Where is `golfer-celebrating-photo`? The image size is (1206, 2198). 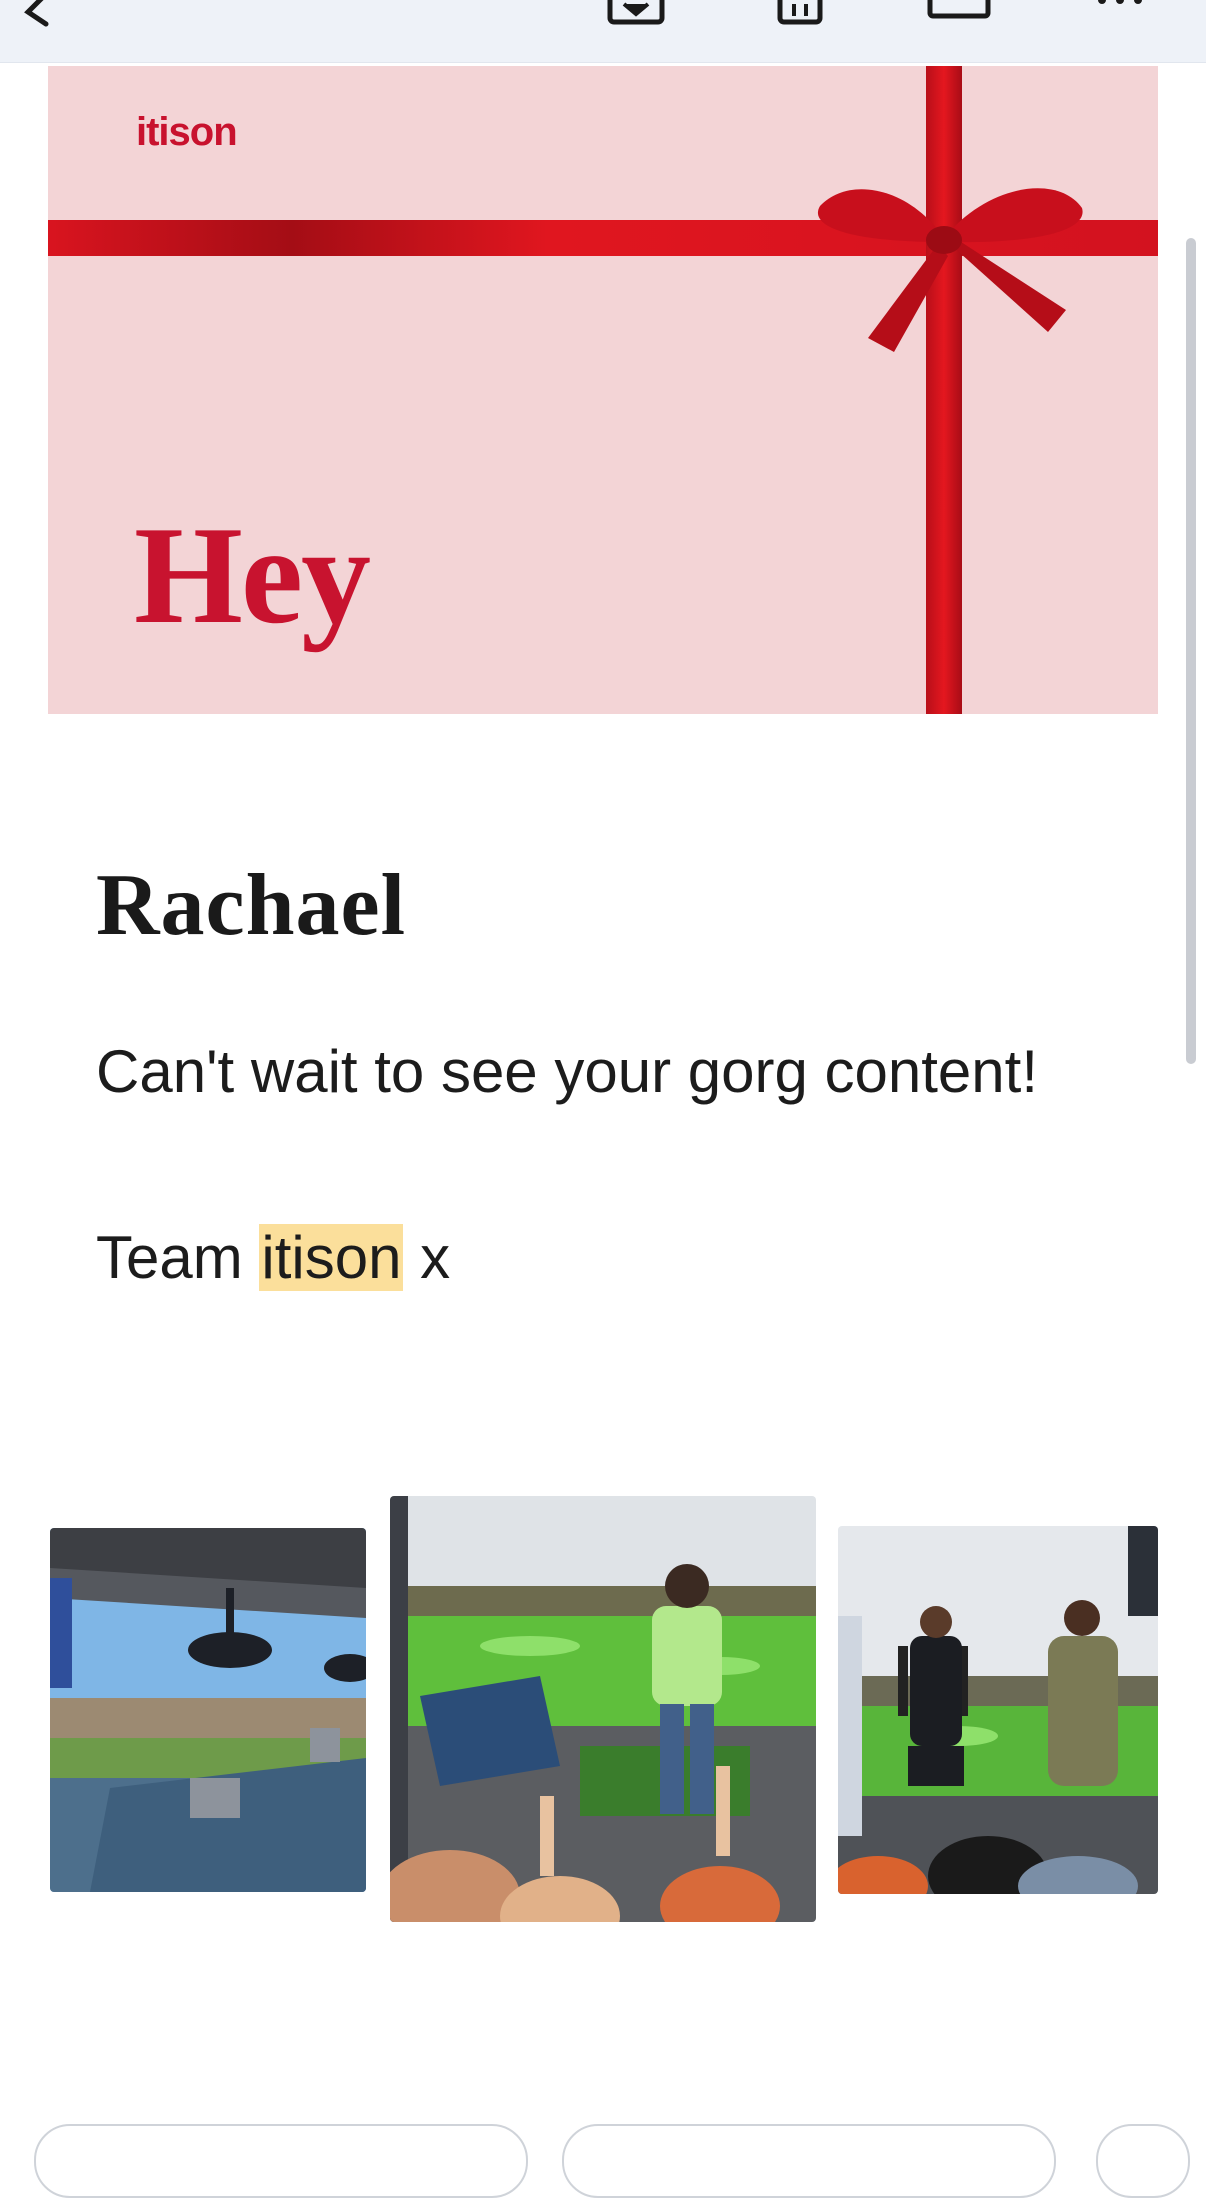
golfer-celebrating-photo is located at coordinates (603, 1709).